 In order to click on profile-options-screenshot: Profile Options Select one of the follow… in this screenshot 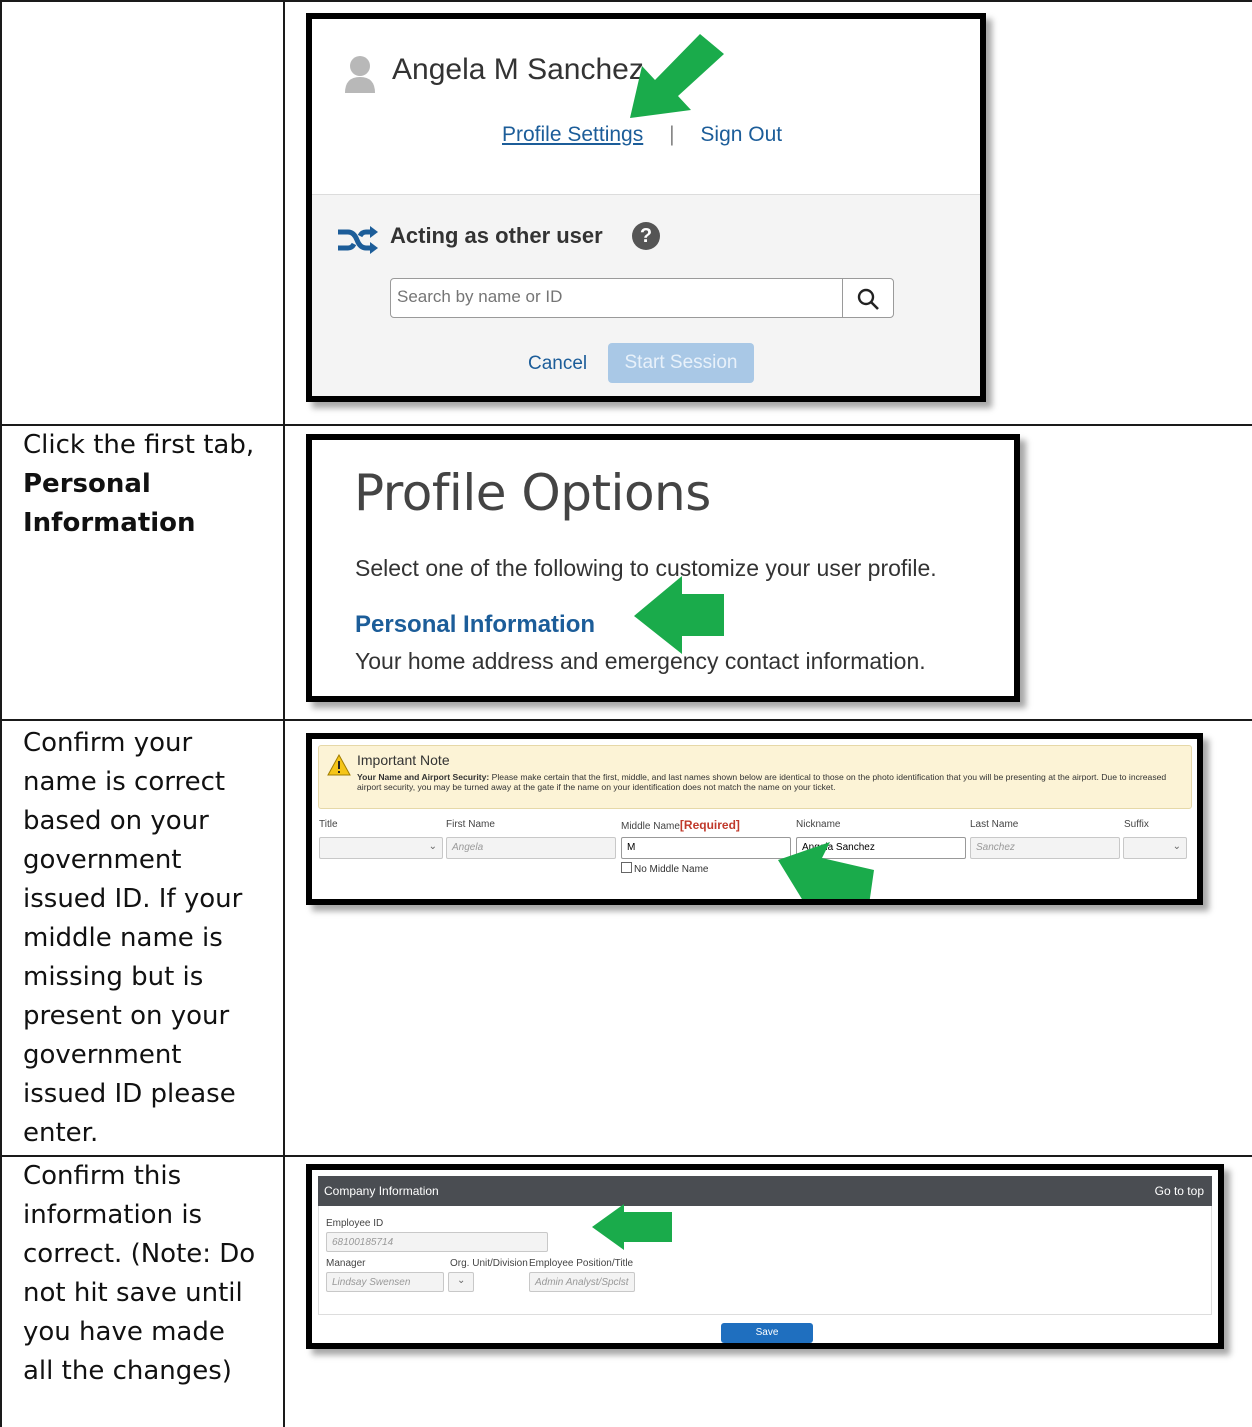, I will do `click(663, 568)`.